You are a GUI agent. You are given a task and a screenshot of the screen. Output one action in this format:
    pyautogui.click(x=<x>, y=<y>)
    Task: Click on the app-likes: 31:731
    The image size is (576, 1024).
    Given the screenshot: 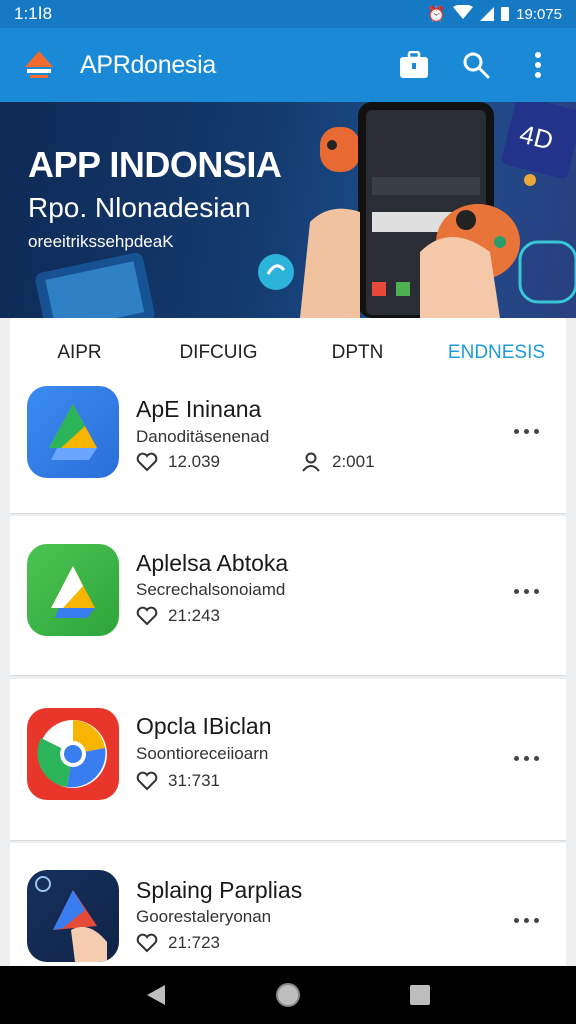 What is the action you would take?
    pyautogui.click(x=178, y=781)
    